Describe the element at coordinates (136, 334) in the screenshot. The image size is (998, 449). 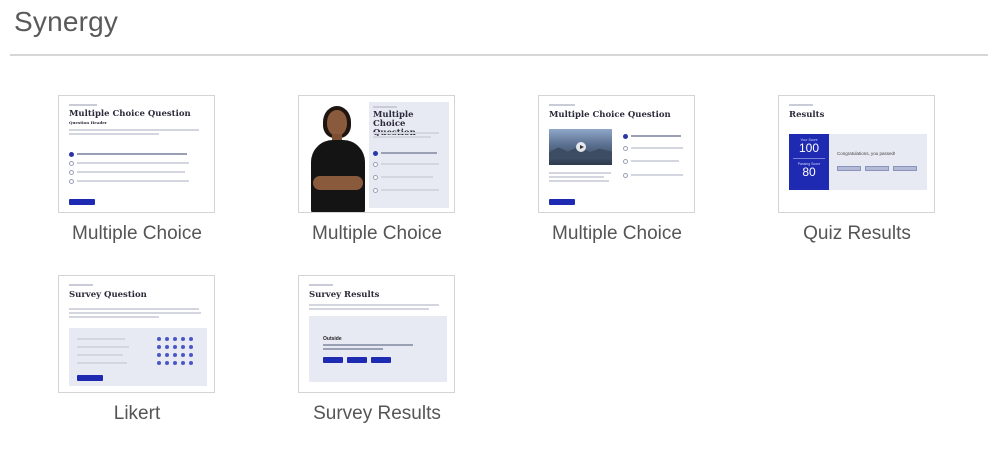
I see `template-thumbnail: Survey Question` at that location.